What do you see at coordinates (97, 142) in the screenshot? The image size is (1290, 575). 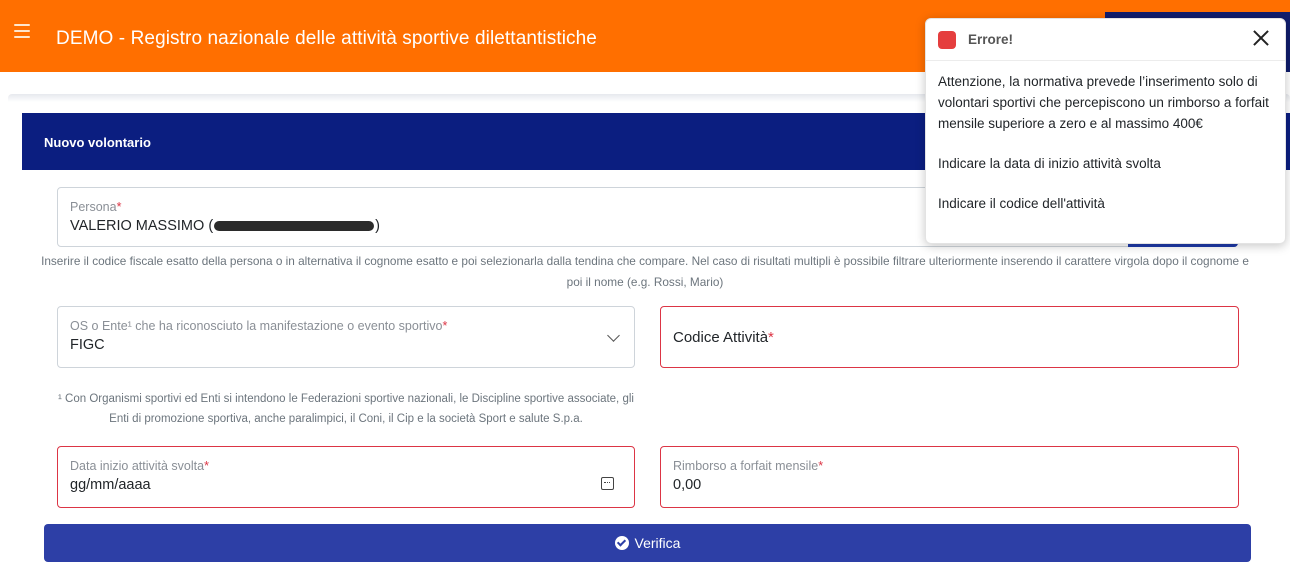 I see `card-title: Nuovo volontario` at bounding box center [97, 142].